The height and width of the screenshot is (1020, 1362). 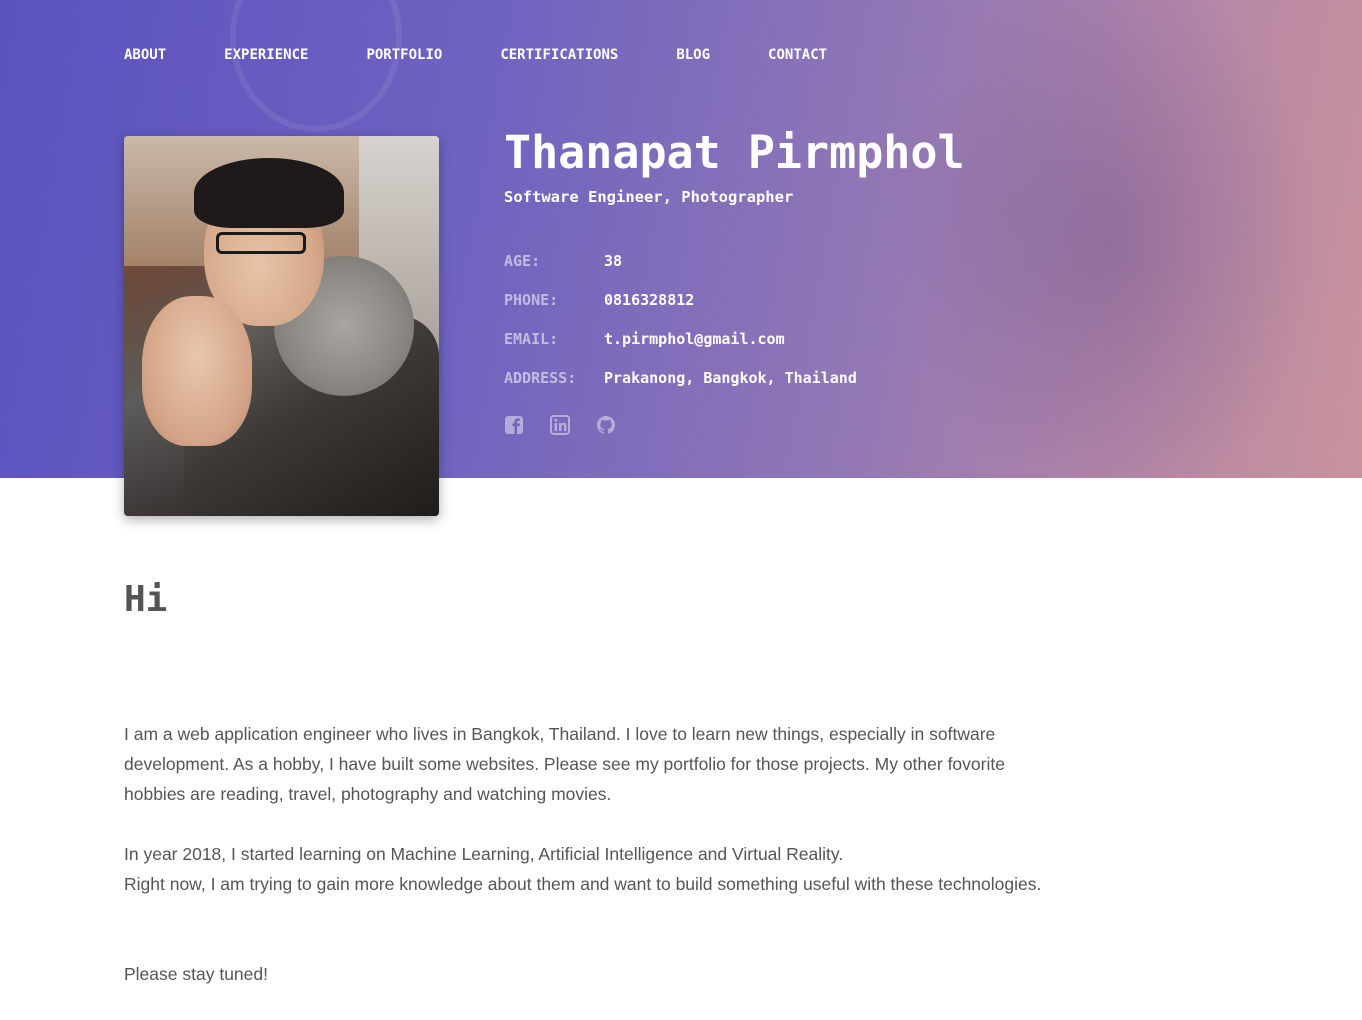 I want to click on facebook-icon, so click(x=514, y=425).